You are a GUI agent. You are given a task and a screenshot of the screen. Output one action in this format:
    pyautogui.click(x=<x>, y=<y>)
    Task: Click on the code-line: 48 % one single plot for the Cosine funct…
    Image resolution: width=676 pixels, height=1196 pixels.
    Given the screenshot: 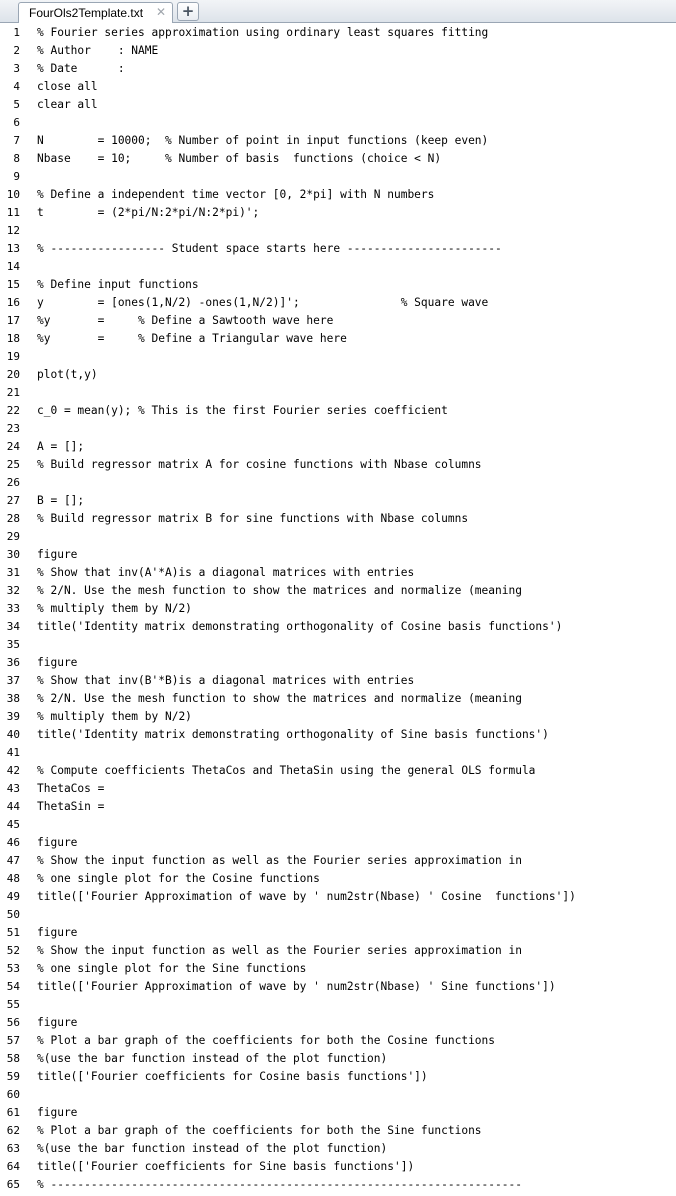 What is the action you would take?
    pyautogui.click(x=338, y=879)
    